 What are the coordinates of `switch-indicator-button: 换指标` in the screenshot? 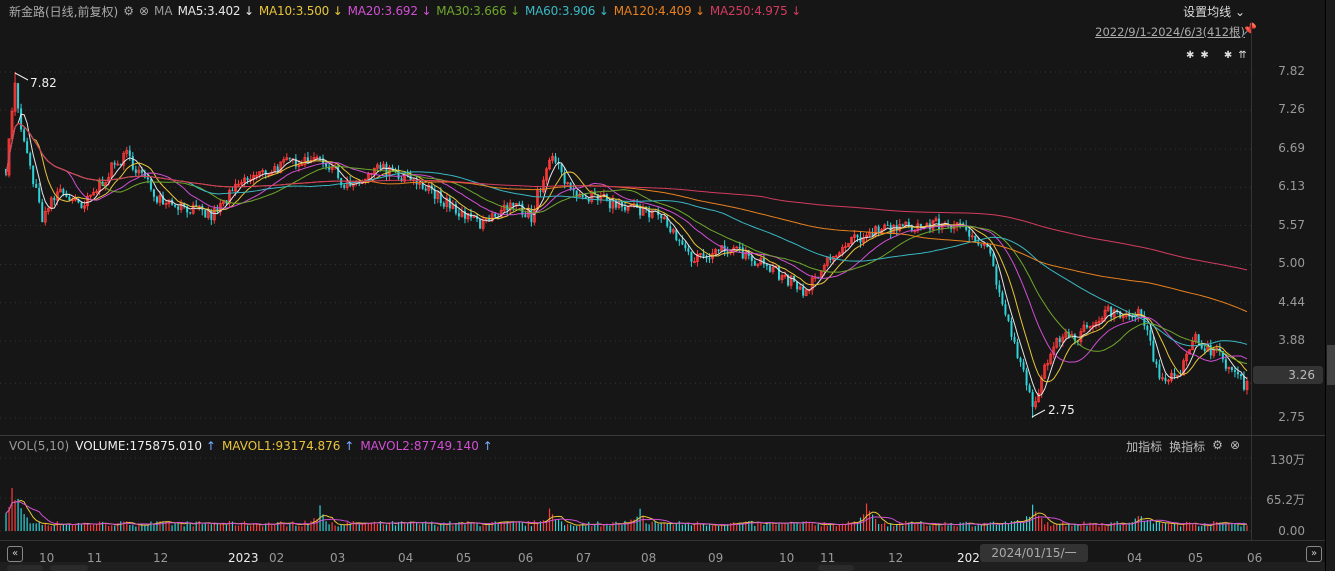 It's located at (1187, 446).